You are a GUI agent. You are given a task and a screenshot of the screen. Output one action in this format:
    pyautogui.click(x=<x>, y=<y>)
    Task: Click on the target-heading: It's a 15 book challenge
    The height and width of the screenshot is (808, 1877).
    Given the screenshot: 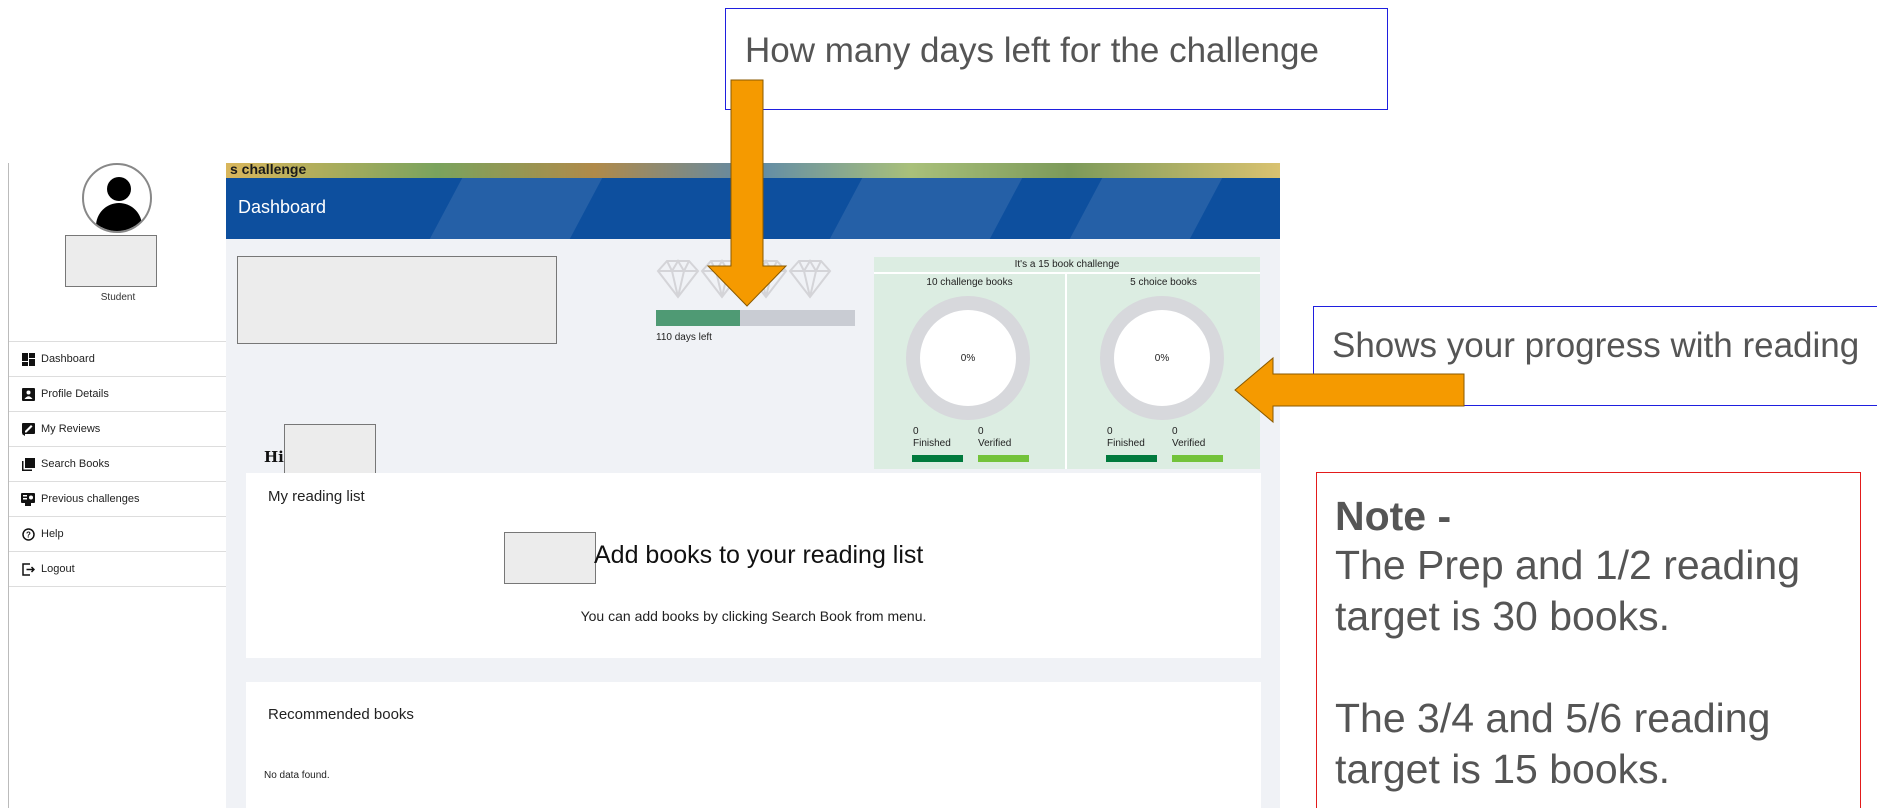 What is the action you would take?
    pyautogui.click(x=1067, y=265)
    